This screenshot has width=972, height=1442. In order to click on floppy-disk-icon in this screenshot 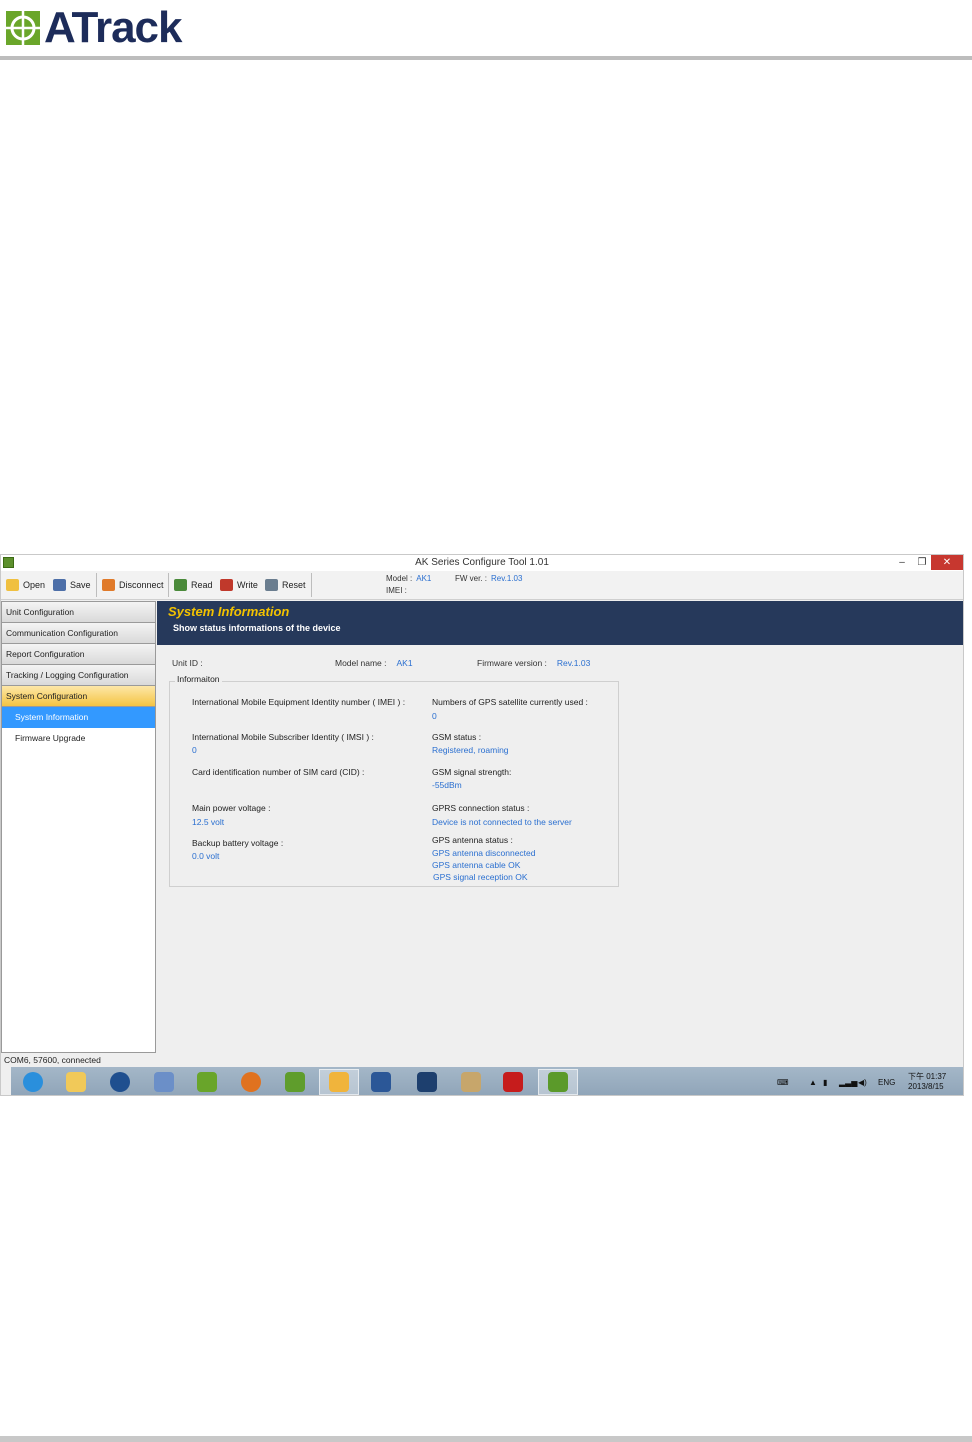, I will do `click(59, 585)`.